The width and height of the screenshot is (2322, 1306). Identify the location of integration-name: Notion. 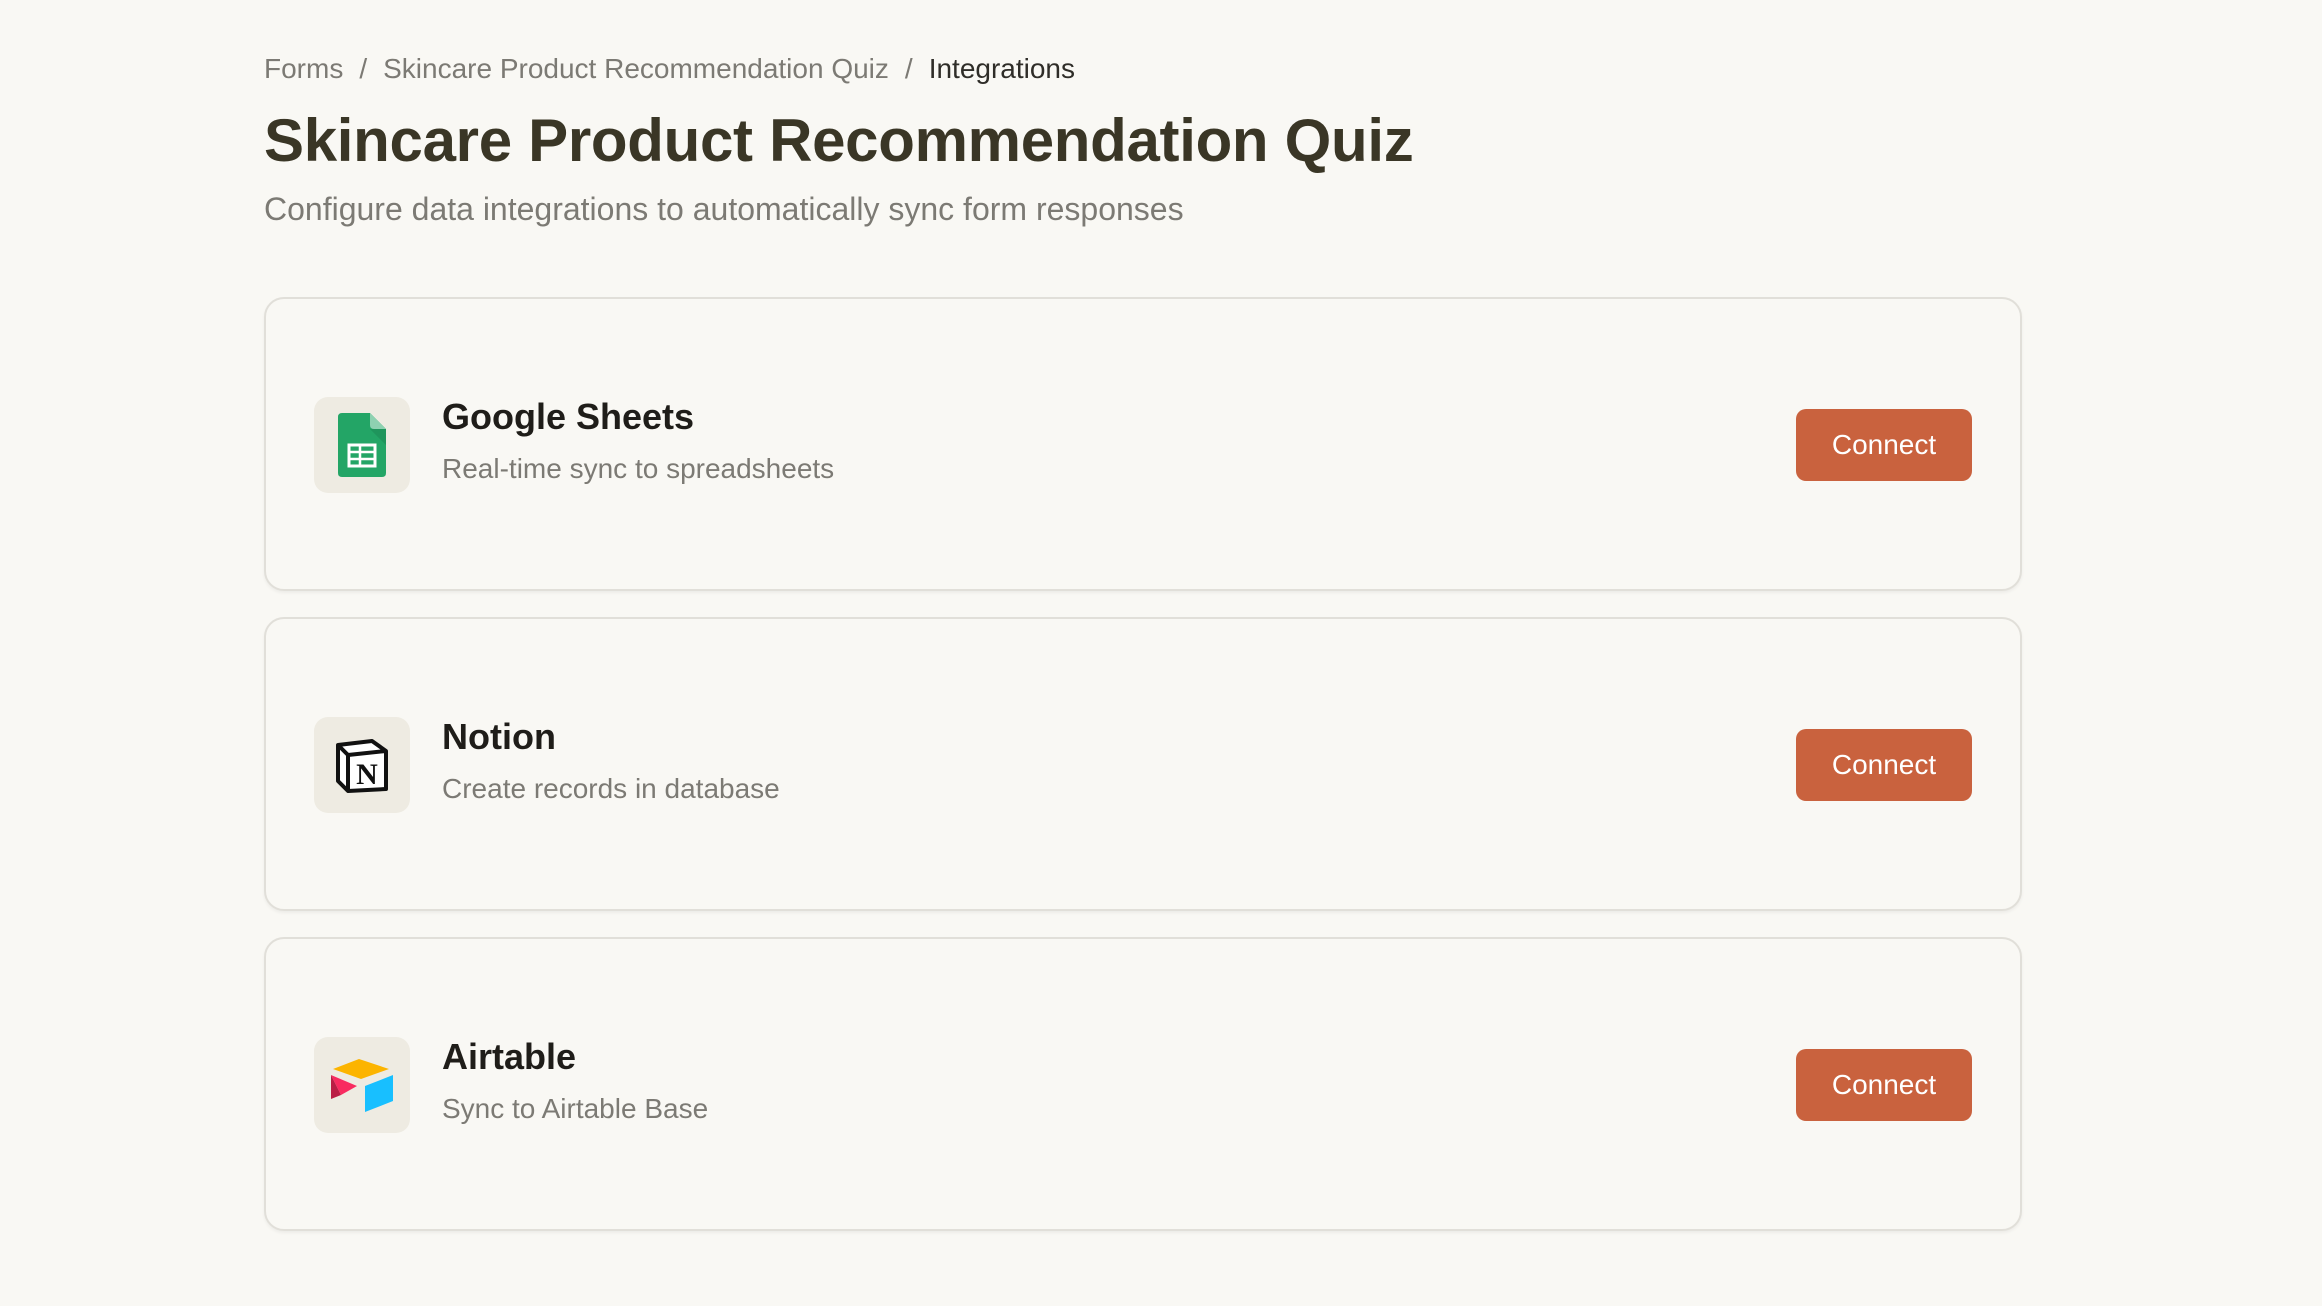
(499, 736).